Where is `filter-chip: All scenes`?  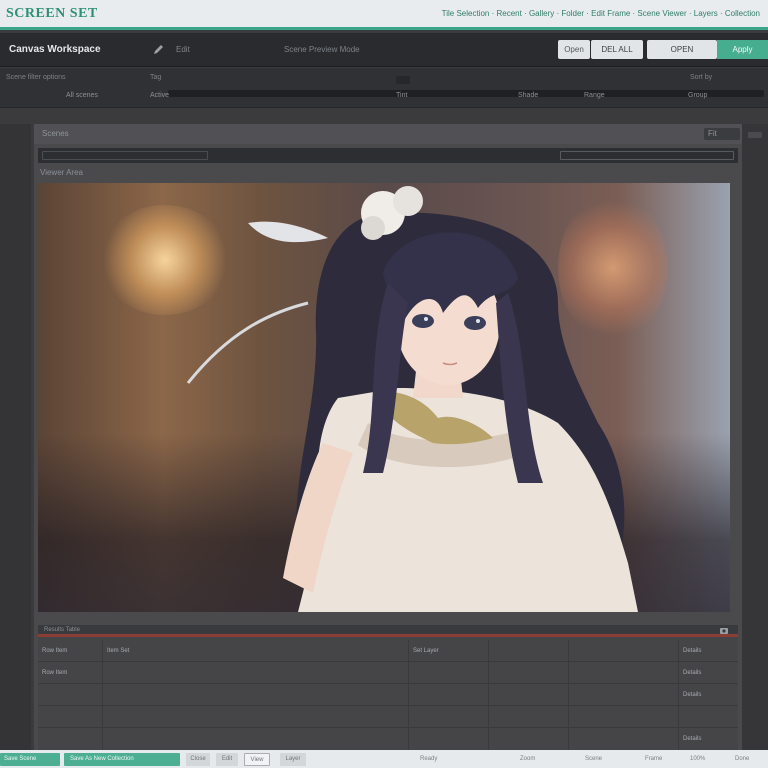 filter-chip: All scenes is located at coordinates (82, 95).